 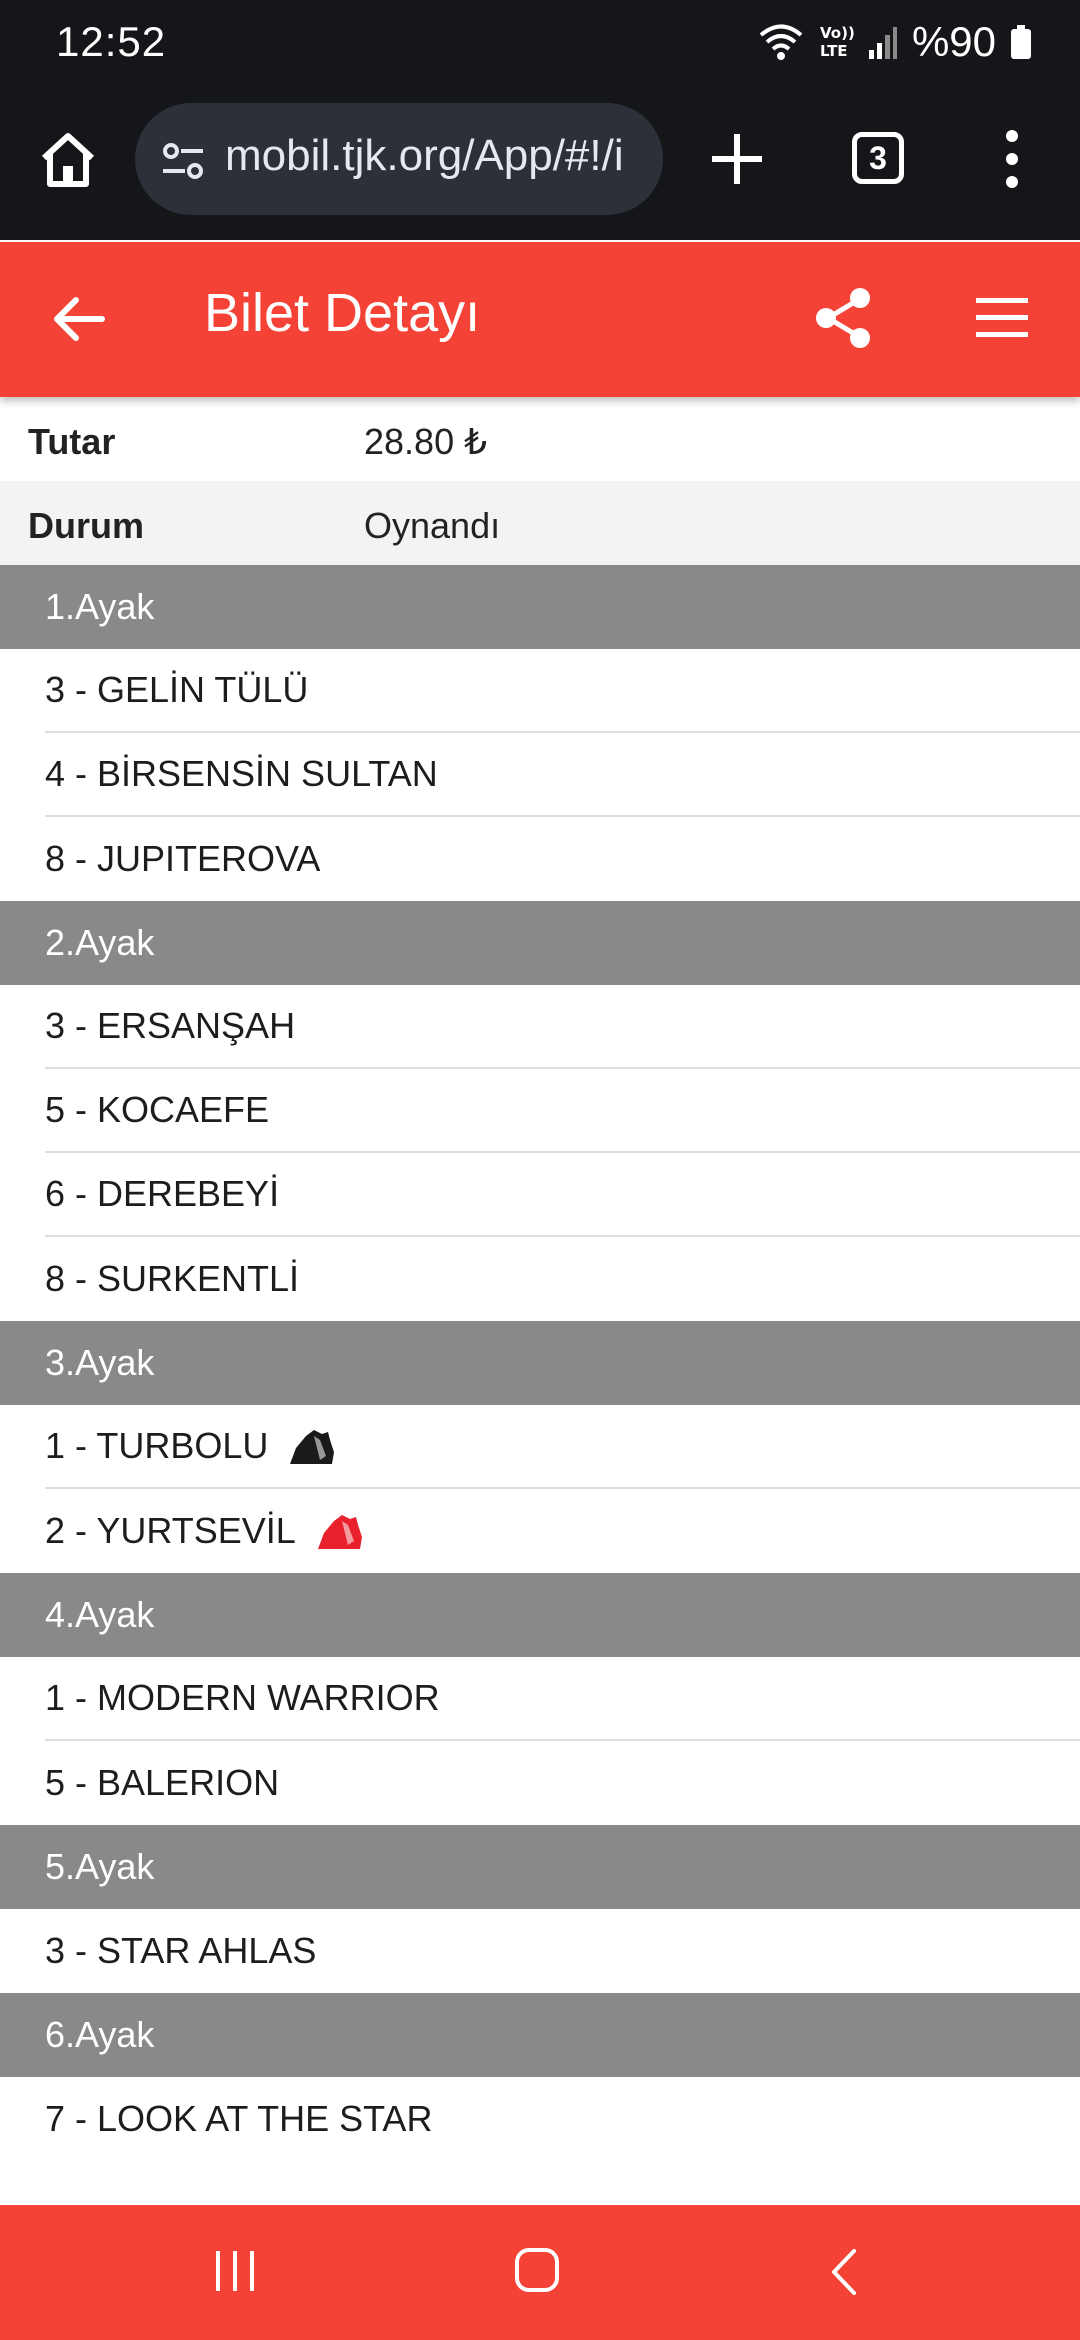 What do you see at coordinates (1002, 318) in the screenshot?
I see `hamburger-menu-icon` at bounding box center [1002, 318].